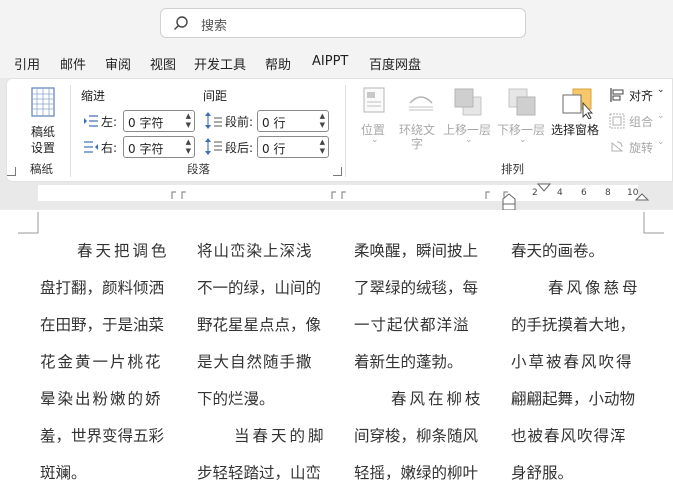 The height and width of the screenshot is (496, 673). Describe the element at coordinates (522, 102) in the screenshot. I see `send-backward-icon` at that location.